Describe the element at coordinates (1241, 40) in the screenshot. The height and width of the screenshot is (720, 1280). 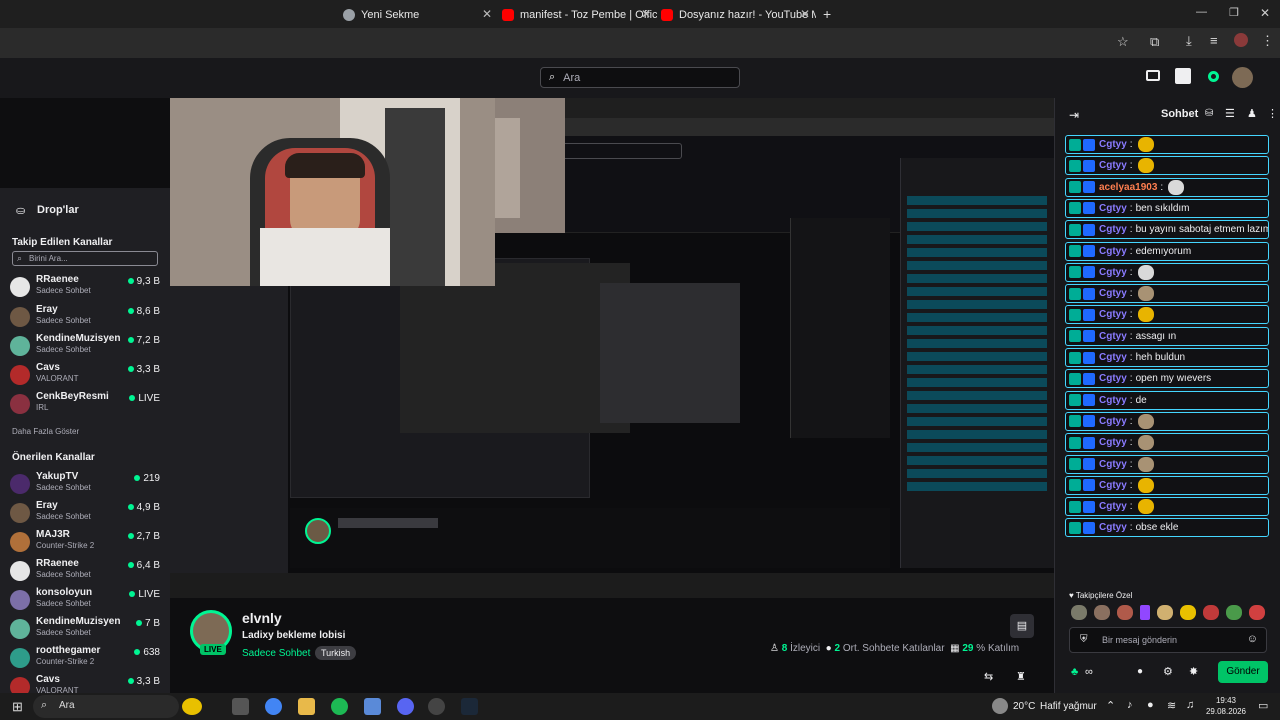
I see `profile-avatar` at that location.